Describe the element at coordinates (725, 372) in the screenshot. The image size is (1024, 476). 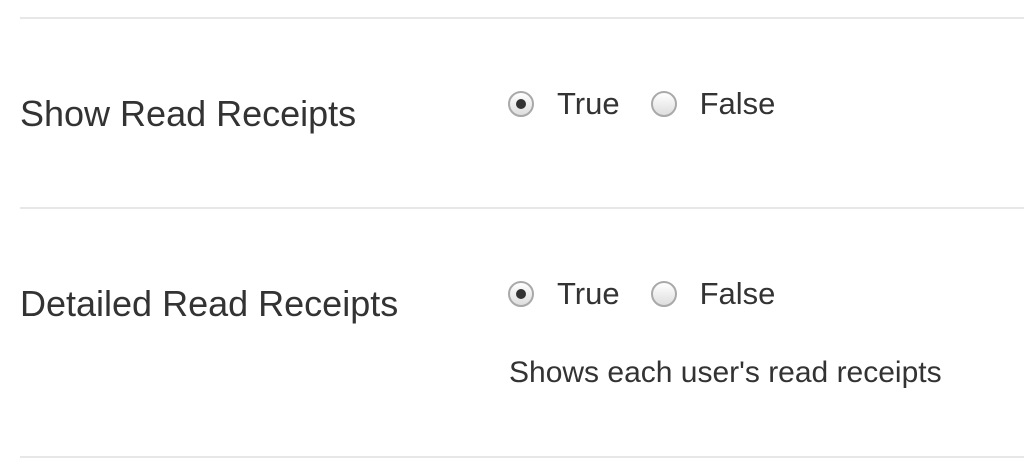
I see `setting-help-text: Shows each user's read receipts` at that location.